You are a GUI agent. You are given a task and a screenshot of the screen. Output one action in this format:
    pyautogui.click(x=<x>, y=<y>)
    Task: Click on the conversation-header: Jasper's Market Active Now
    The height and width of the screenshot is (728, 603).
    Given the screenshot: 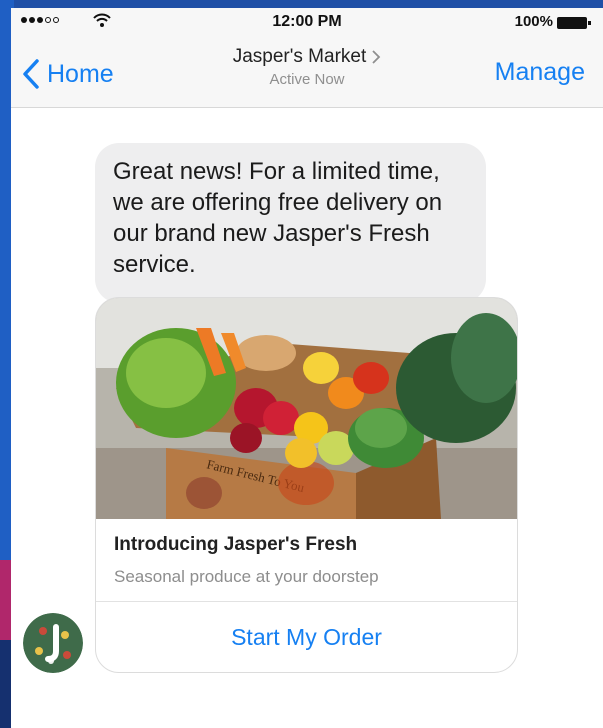 What is the action you would take?
    pyautogui.click(x=307, y=67)
    